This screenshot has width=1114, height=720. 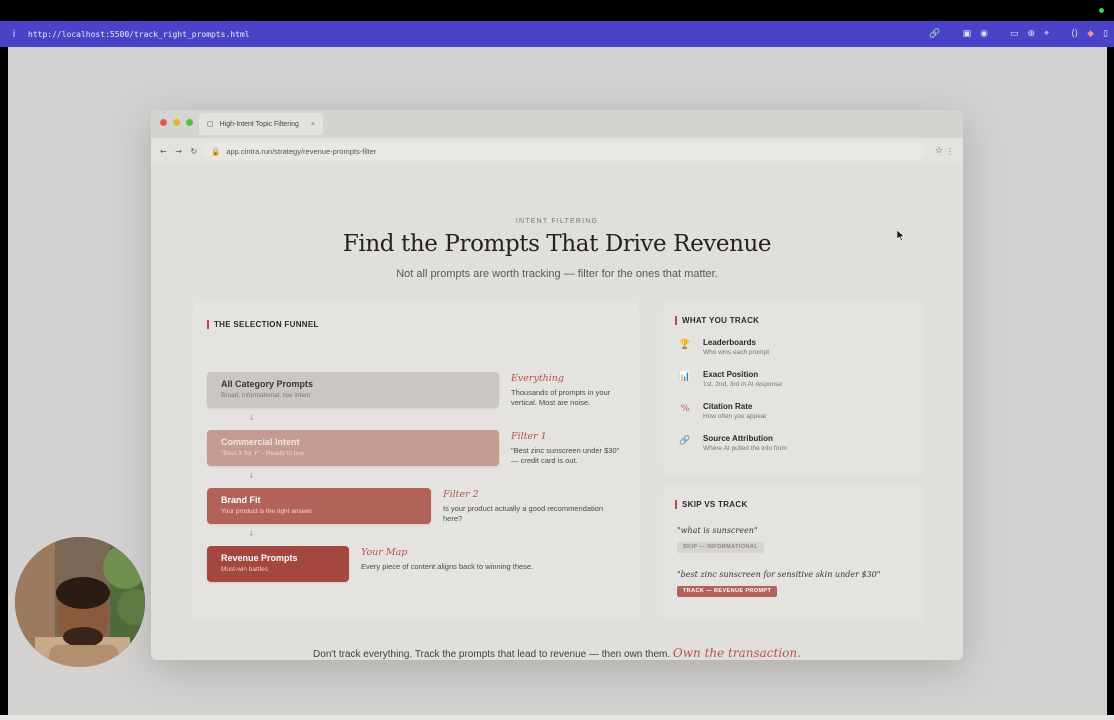 I want to click on sidebar-icon: ▯, so click(x=1105, y=34).